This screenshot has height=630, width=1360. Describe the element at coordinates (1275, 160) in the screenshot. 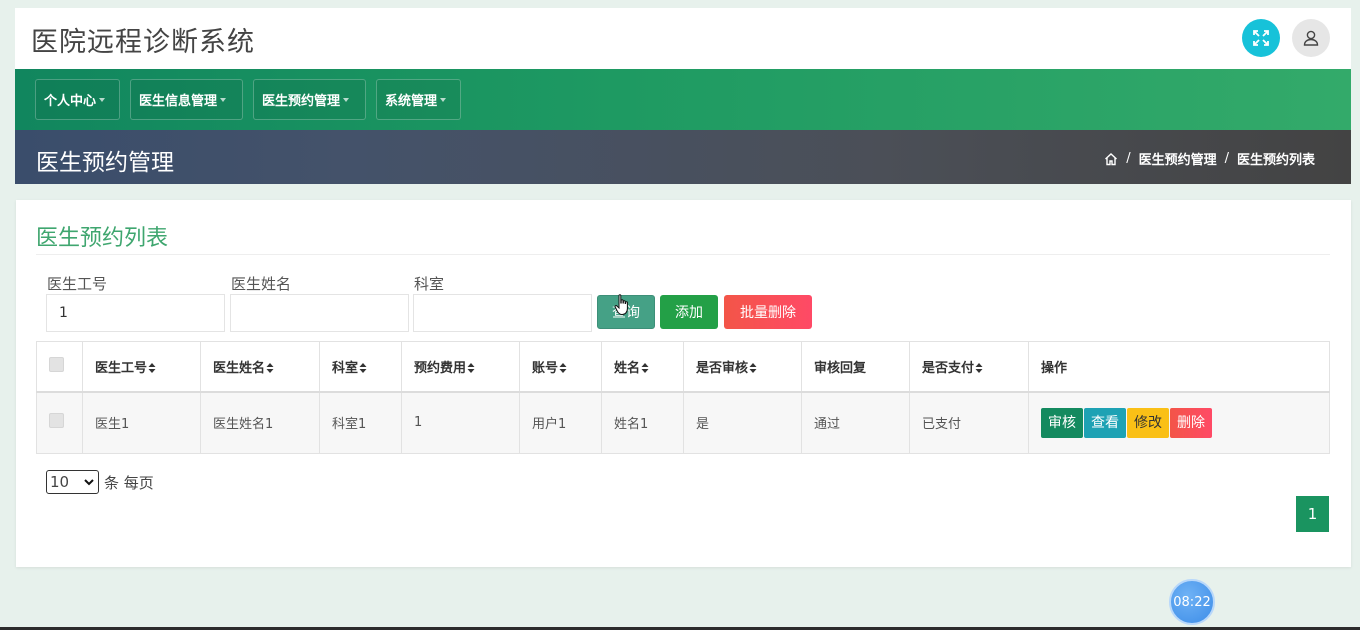

I see `breadcrumb-item: 医生预约列表` at that location.